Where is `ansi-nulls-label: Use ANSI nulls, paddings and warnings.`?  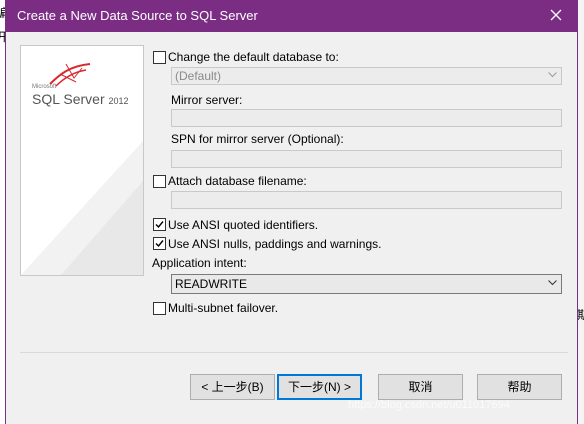
ansi-nulls-label: Use ANSI nulls, paddings and warnings. is located at coordinates (275, 244).